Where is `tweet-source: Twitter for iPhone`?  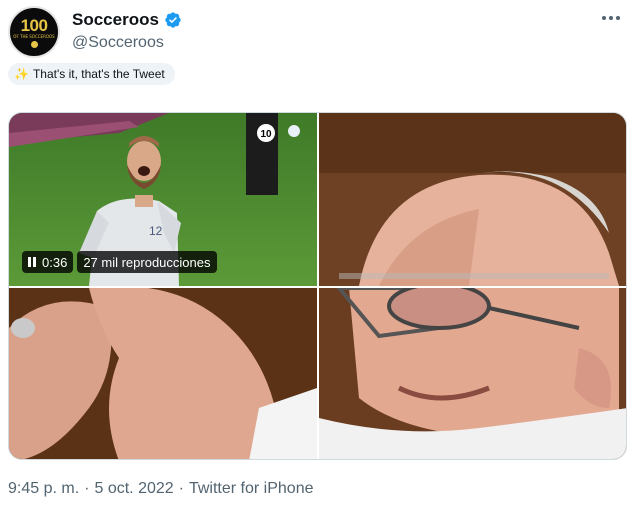
tweet-source: Twitter for iPhone is located at coordinates (251, 488).